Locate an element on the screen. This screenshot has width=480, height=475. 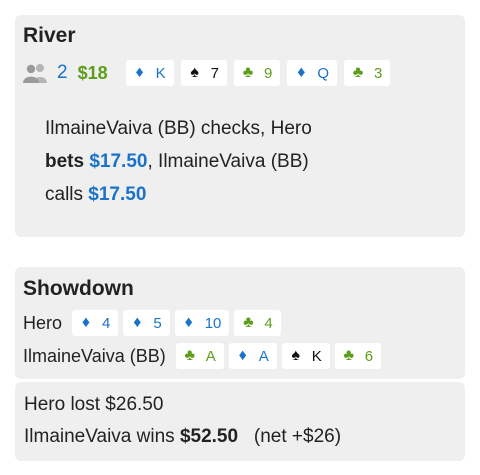
showdown-hand-row: Hero ♦ 4 ♦ 5 ♦ 10 ♣ 4 is located at coordinates (154, 323).